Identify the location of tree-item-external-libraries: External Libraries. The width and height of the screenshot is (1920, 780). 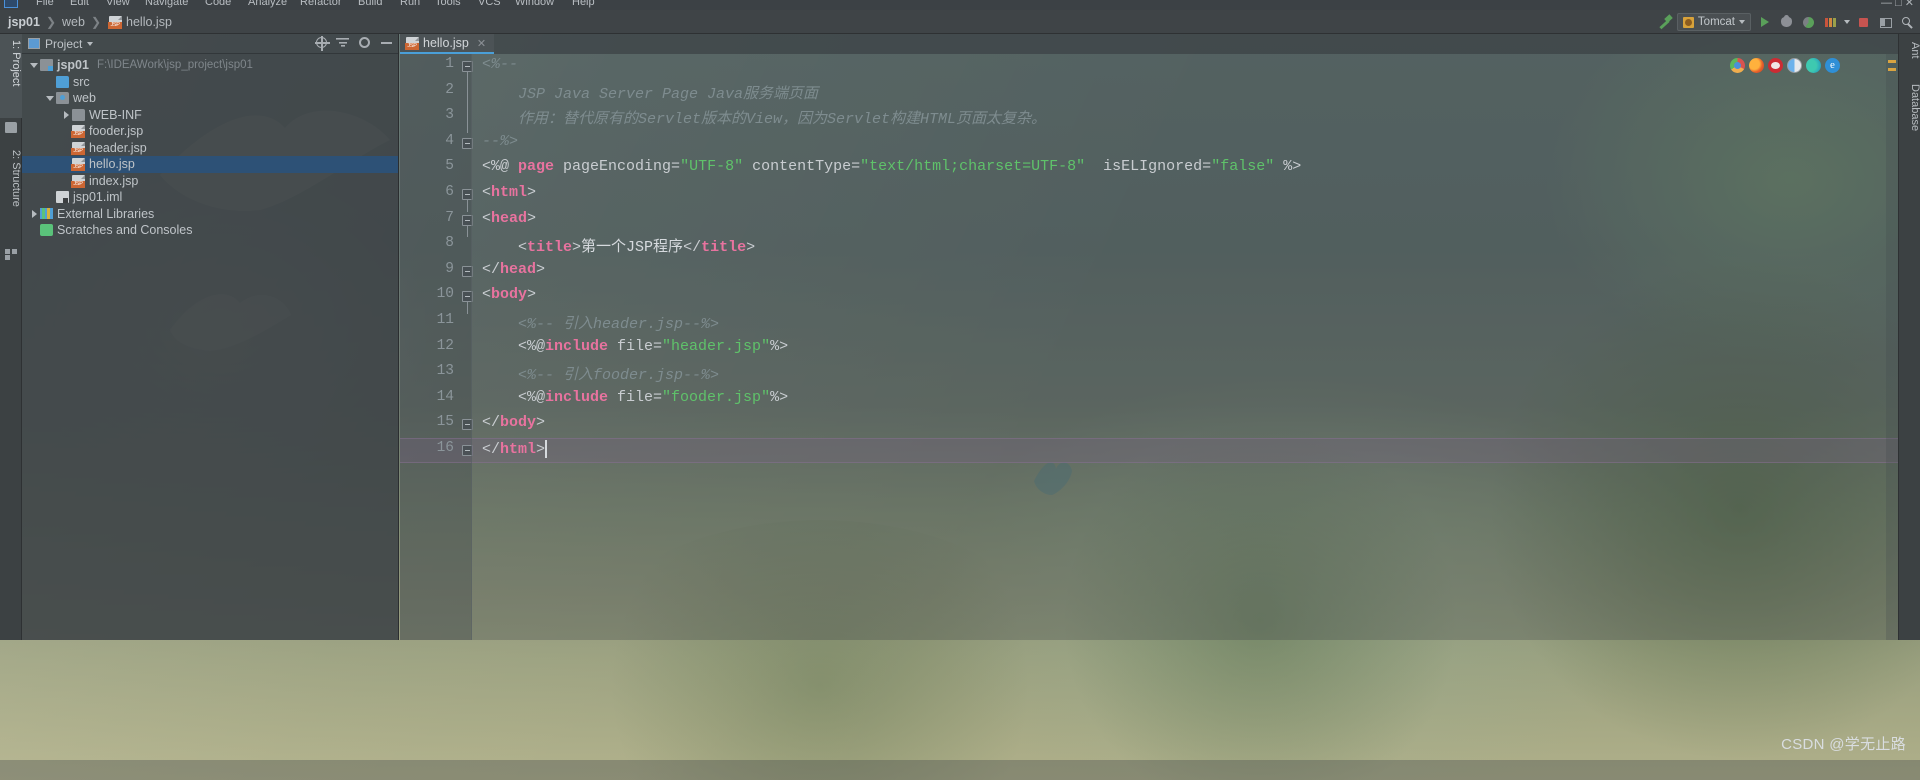
(210, 214).